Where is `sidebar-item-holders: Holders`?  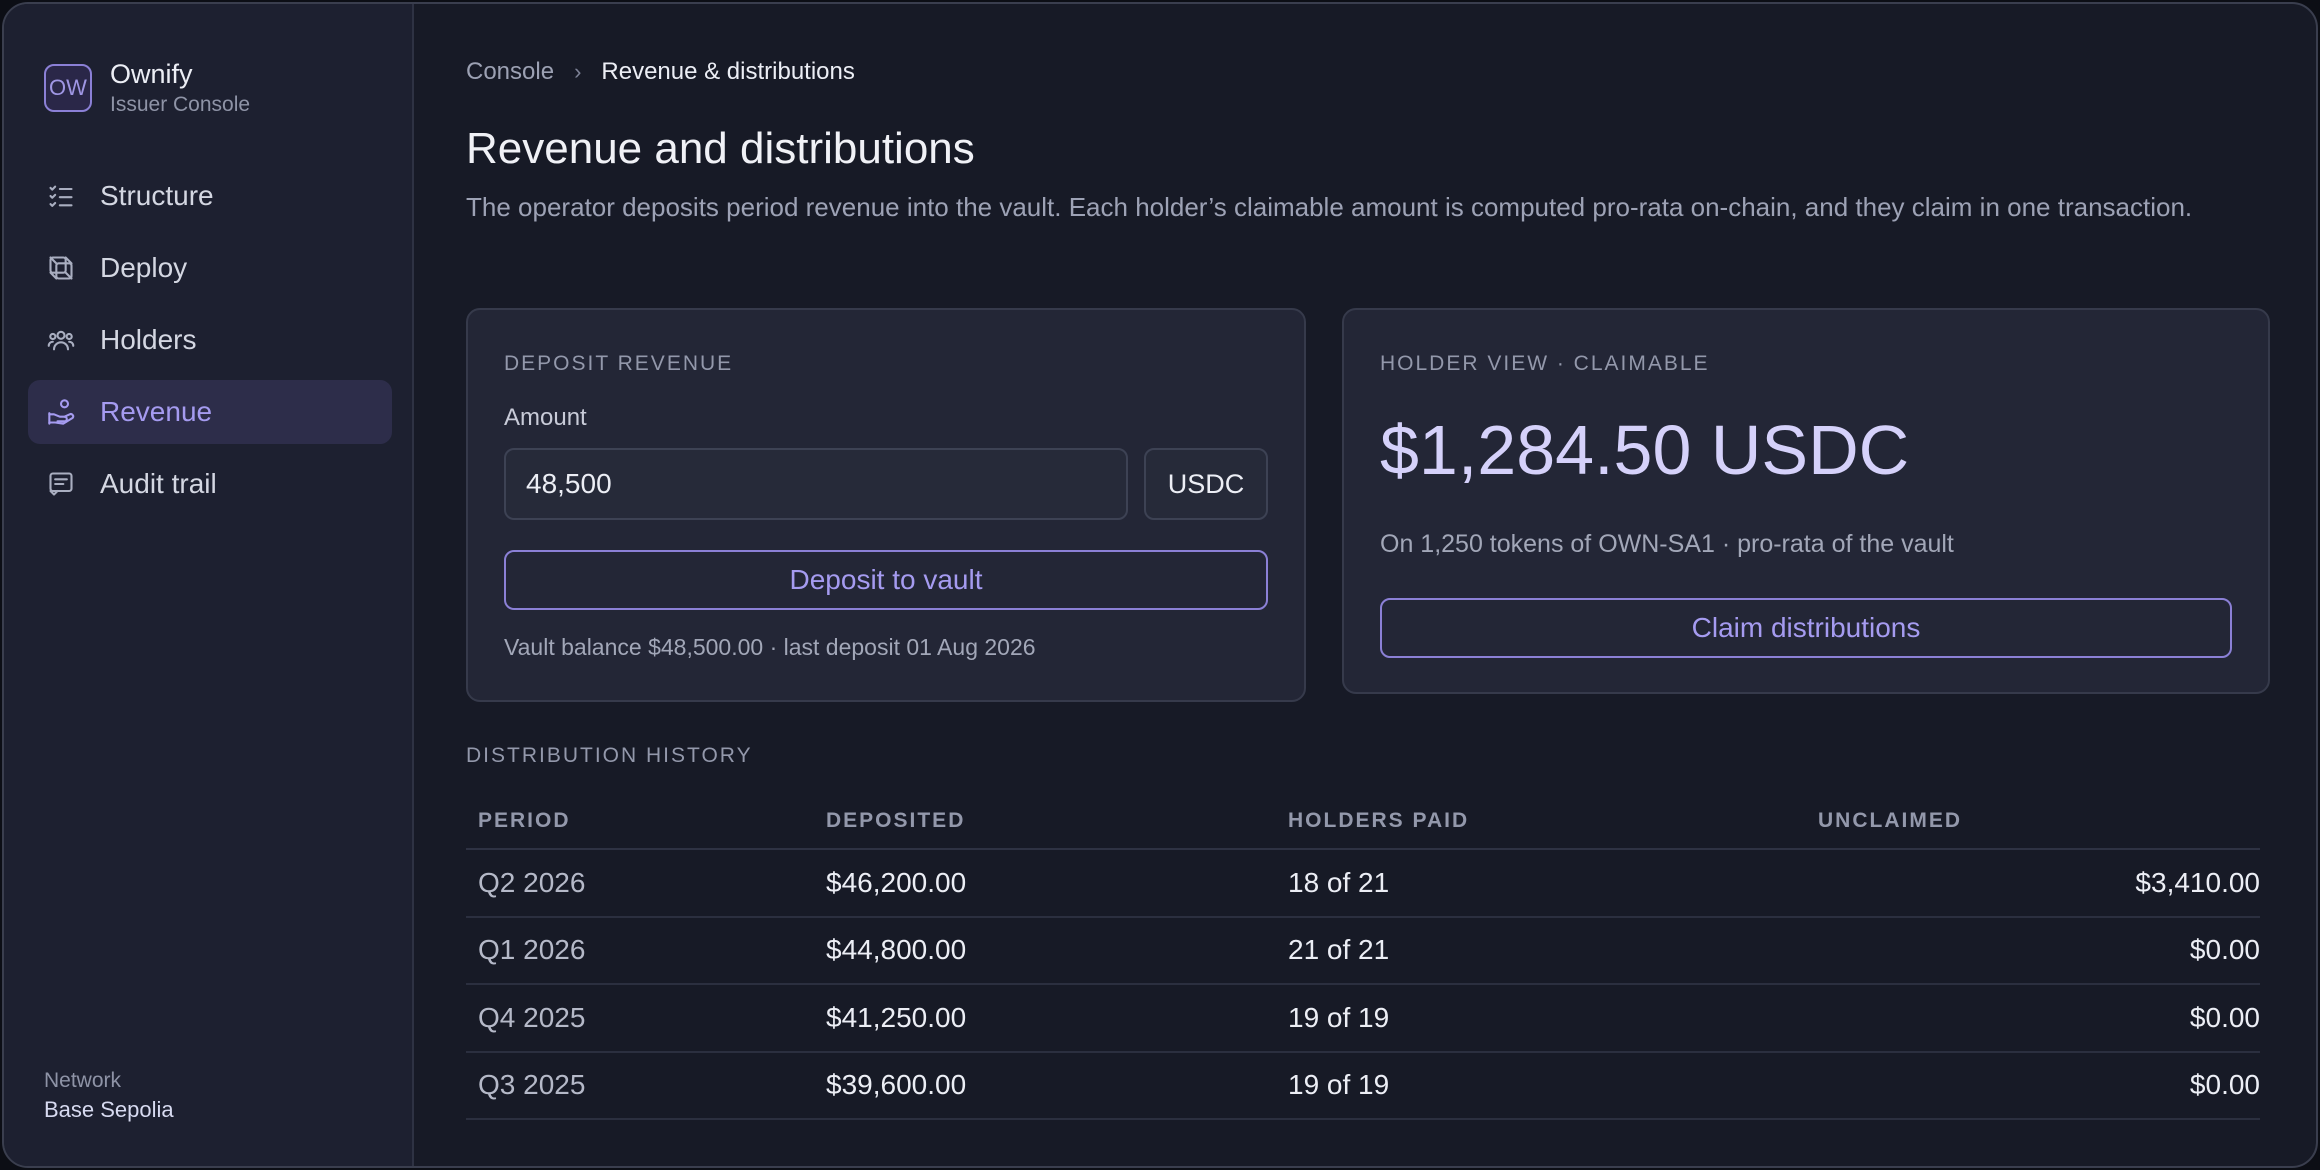
sidebar-item-holders: Holders is located at coordinates (210, 340).